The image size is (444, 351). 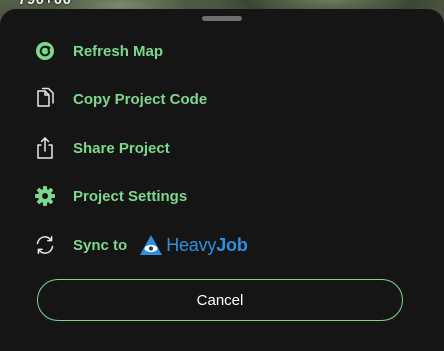 I want to click on copy-project-code-label: Copy Project Code, so click(x=140, y=99).